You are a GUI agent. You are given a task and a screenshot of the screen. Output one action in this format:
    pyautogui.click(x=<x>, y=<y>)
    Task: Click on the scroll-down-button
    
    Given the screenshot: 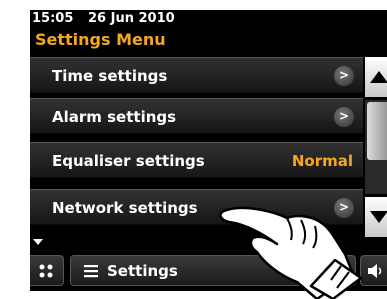 What is the action you would take?
    pyautogui.click(x=376, y=217)
    